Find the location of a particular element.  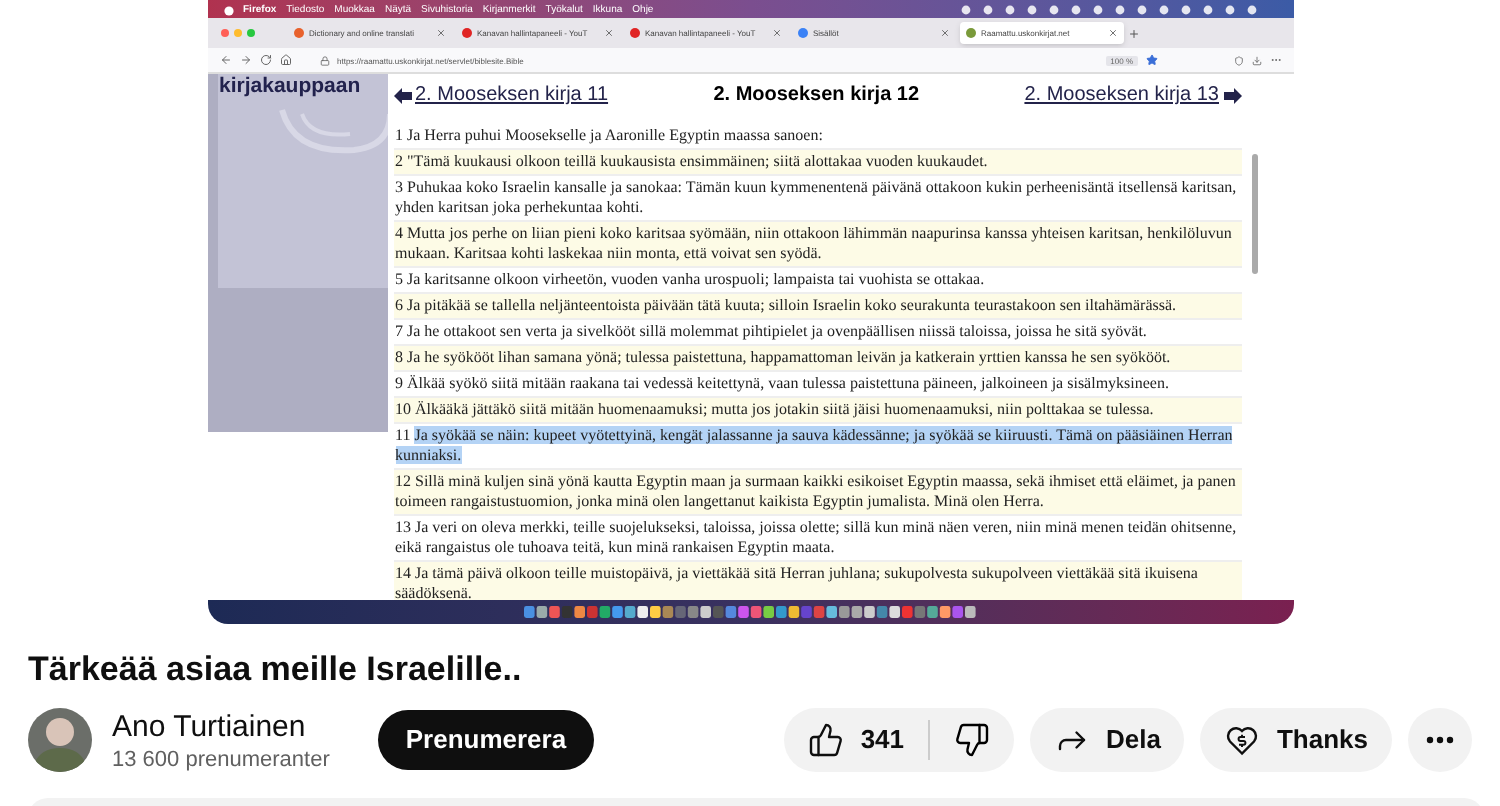

verse-text: 14 Ja tämä päivä olkoon teille muistopäivä, ja viettäkää sitä Herran juhlana; sukupolvesta sukupolveen viettäkää sitä ikuisena säädöksenä. is located at coordinates (817, 581).